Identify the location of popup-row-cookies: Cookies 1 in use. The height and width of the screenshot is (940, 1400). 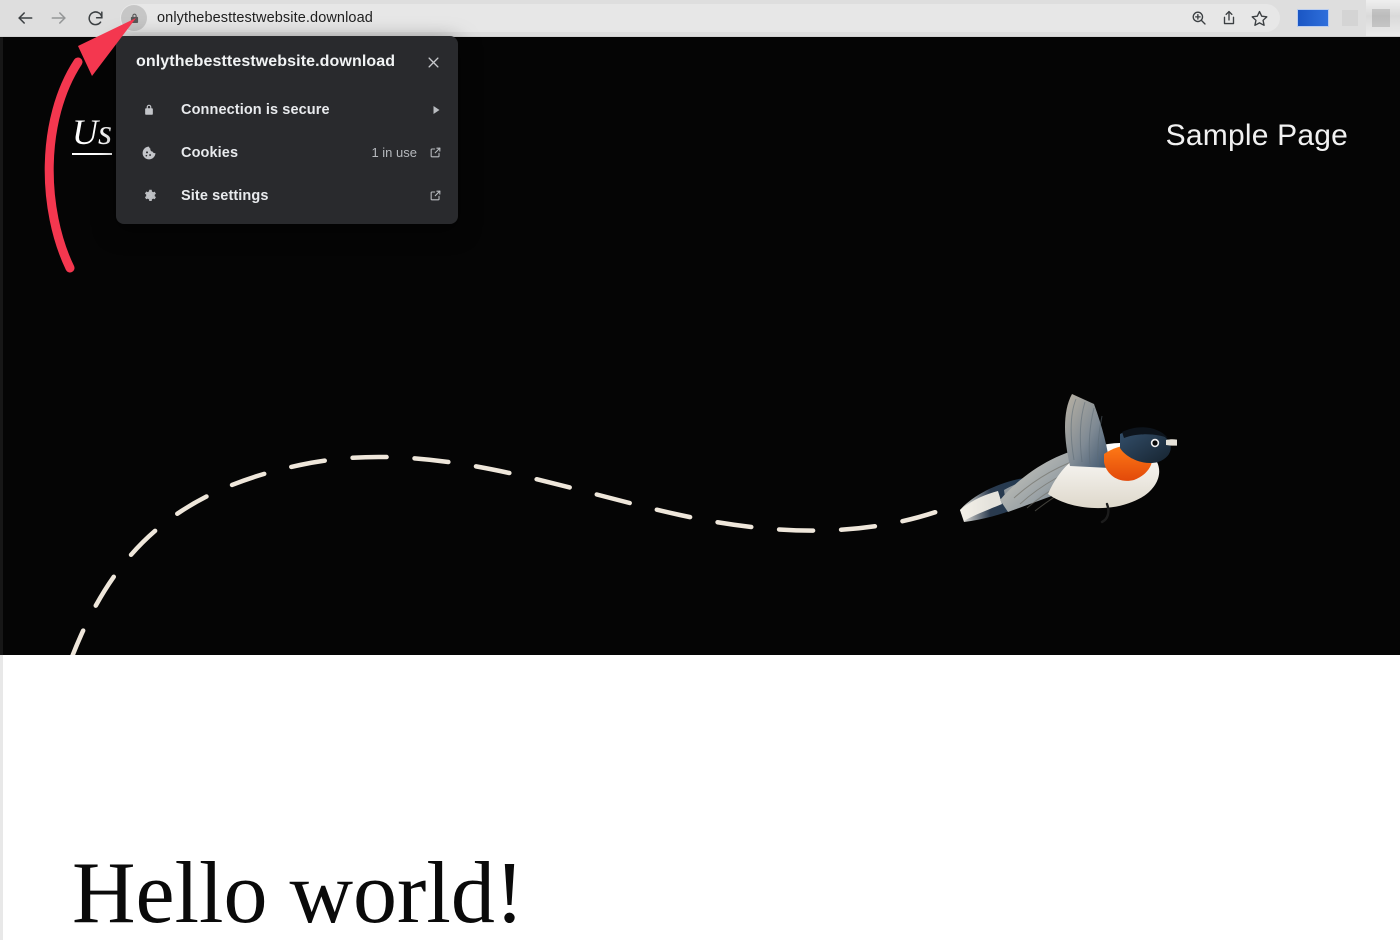
(287, 152).